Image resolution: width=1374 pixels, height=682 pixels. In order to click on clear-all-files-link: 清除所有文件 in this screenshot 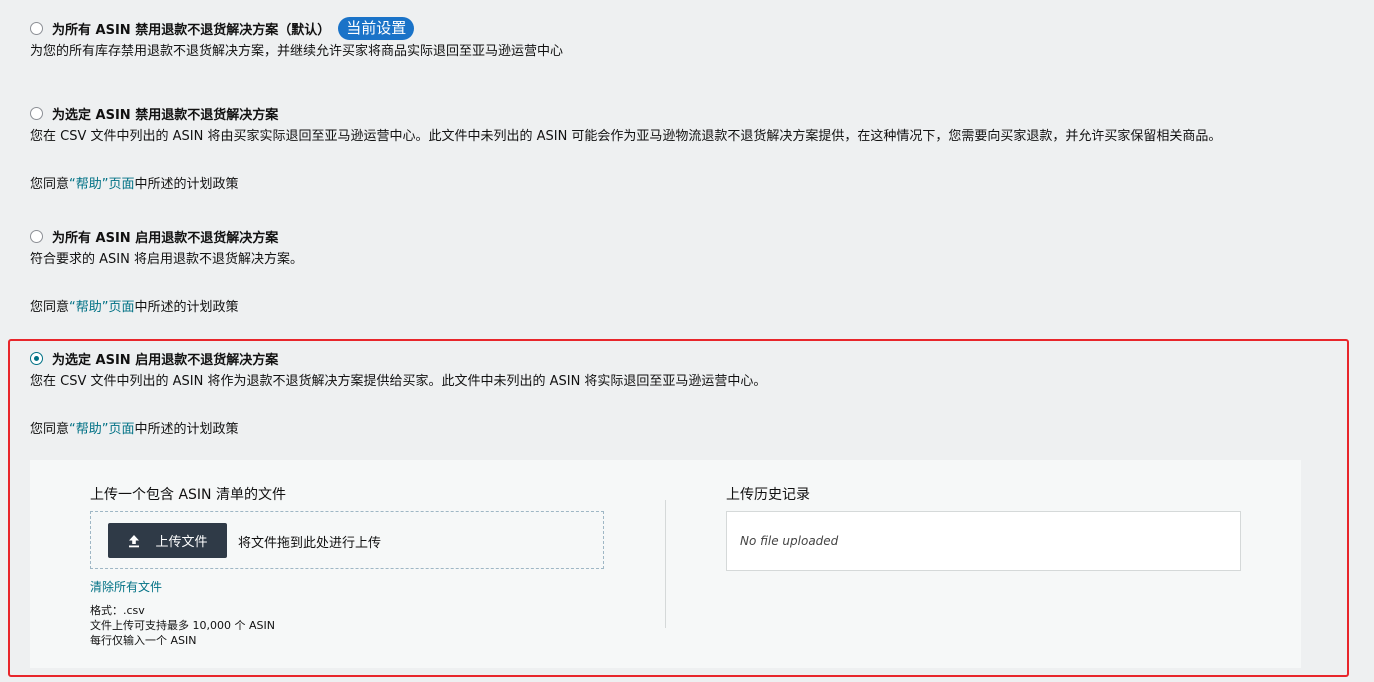, I will do `click(126, 586)`.